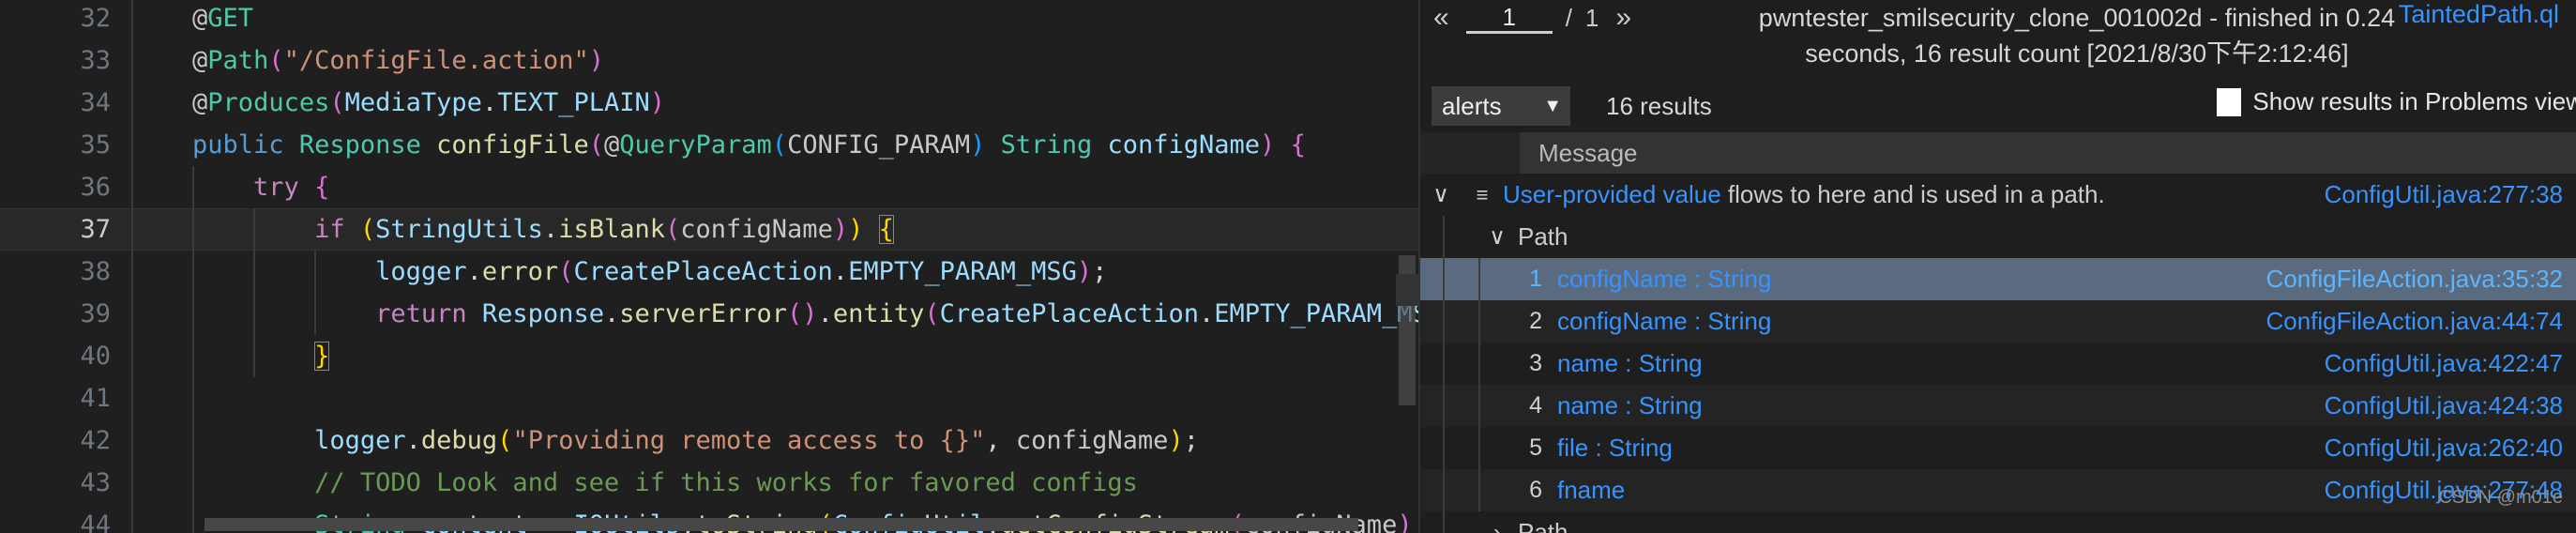  What do you see at coordinates (1407, 290) in the screenshot?
I see `editor-scroll-marker` at bounding box center [1407, 290].